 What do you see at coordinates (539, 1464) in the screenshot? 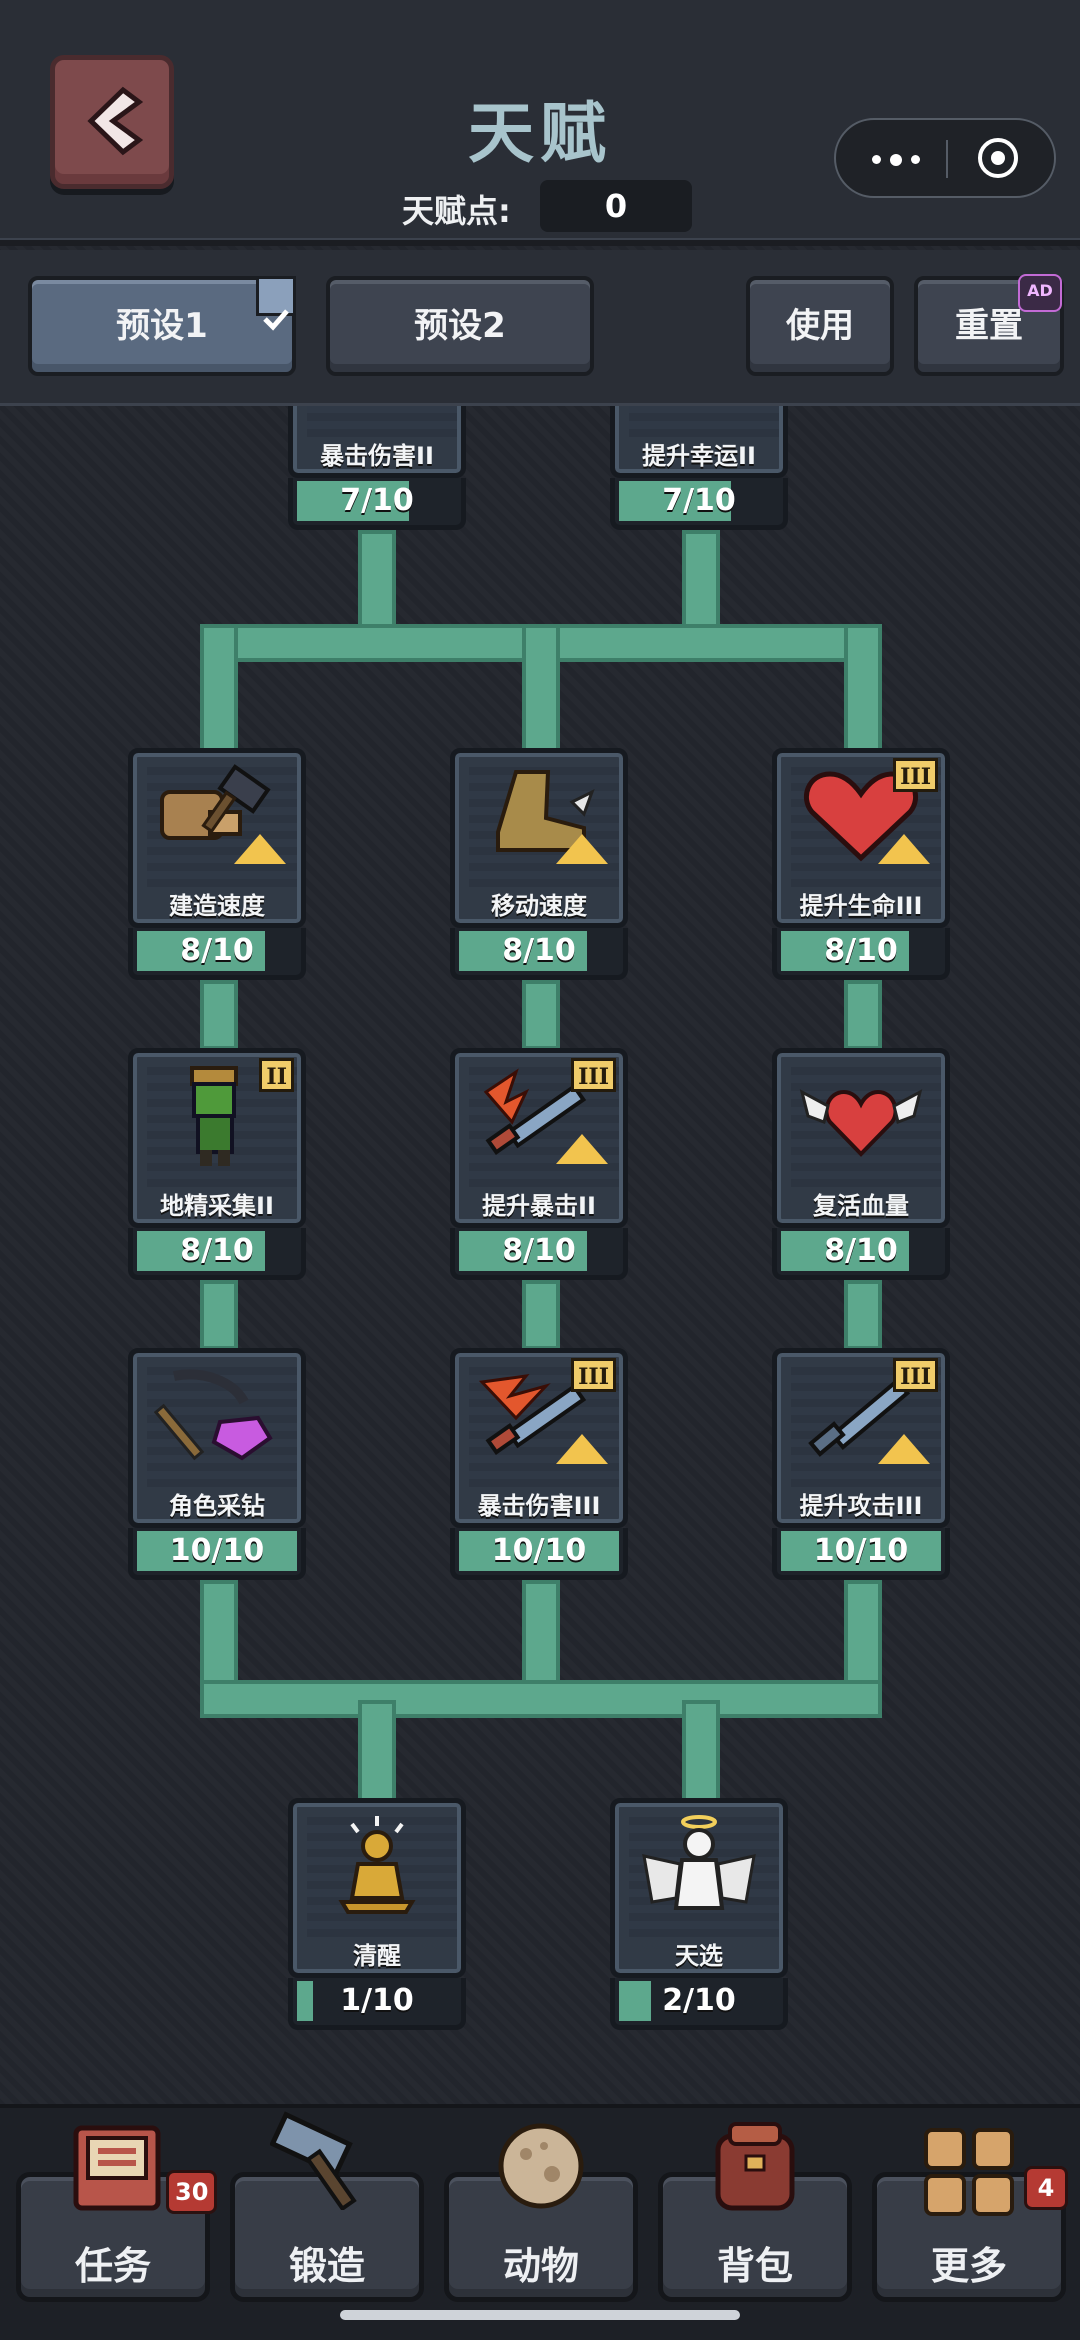
I see `talent-card-crit-dmg-3: III 暴击伤害III 10/10` at bounding box center [539, 1464].